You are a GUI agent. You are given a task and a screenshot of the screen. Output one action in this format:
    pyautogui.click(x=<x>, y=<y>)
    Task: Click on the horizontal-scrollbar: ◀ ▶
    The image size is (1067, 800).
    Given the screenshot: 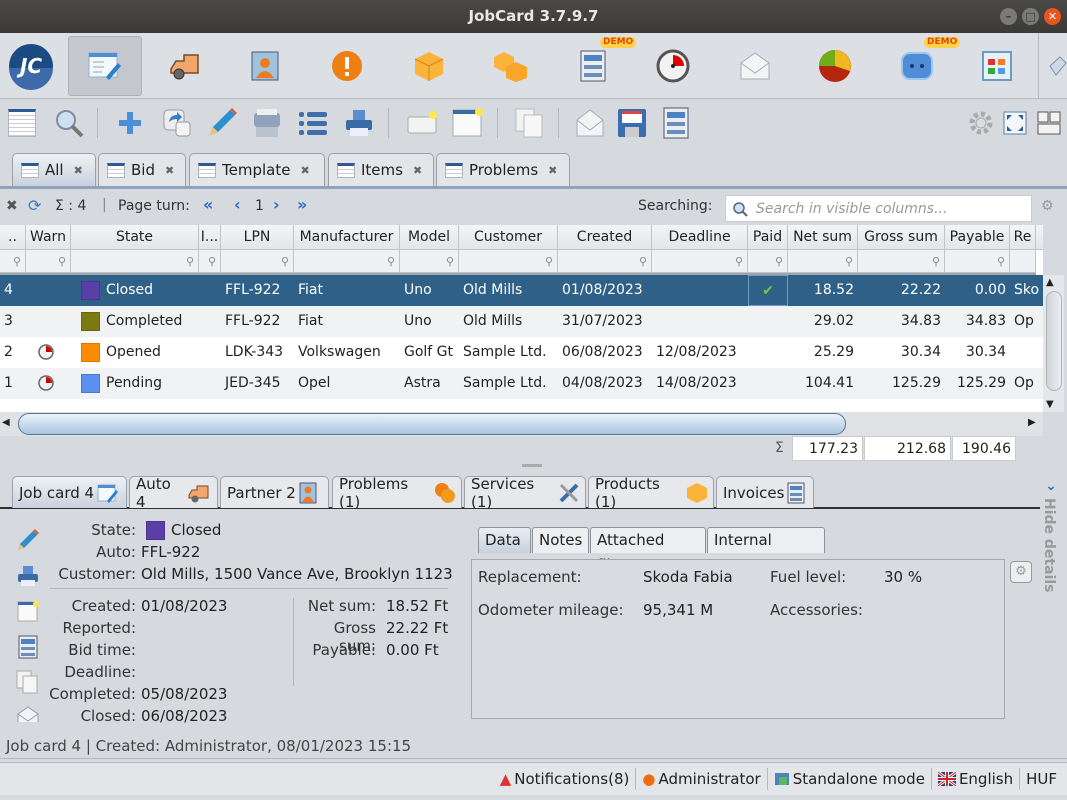 What is the action you would take?
    pyautogui.click(x=521, y=424)
    